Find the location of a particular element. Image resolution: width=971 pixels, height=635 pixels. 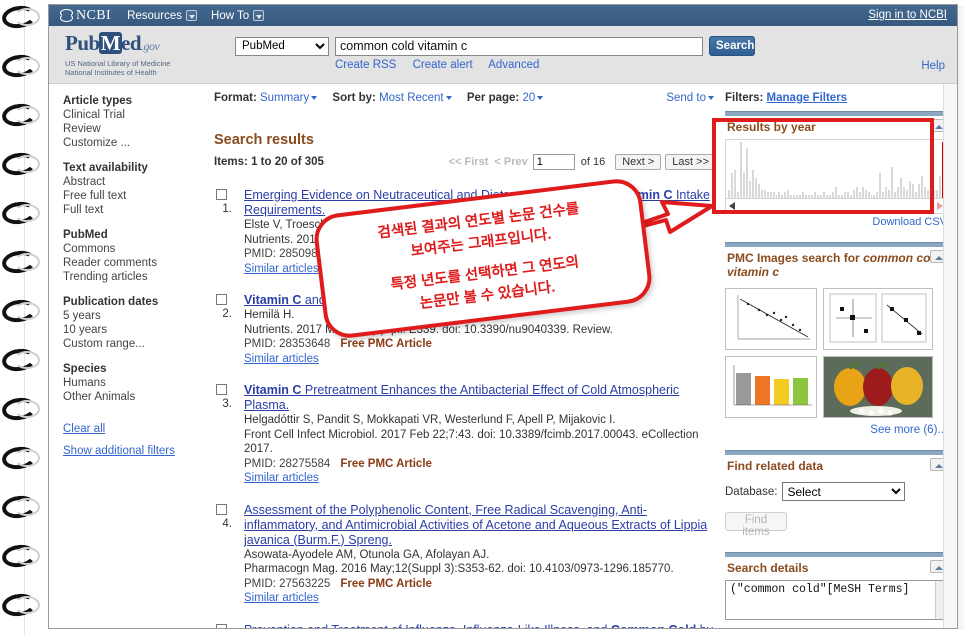

clear-all-link: Clear all is located at coordinates (133, 429).